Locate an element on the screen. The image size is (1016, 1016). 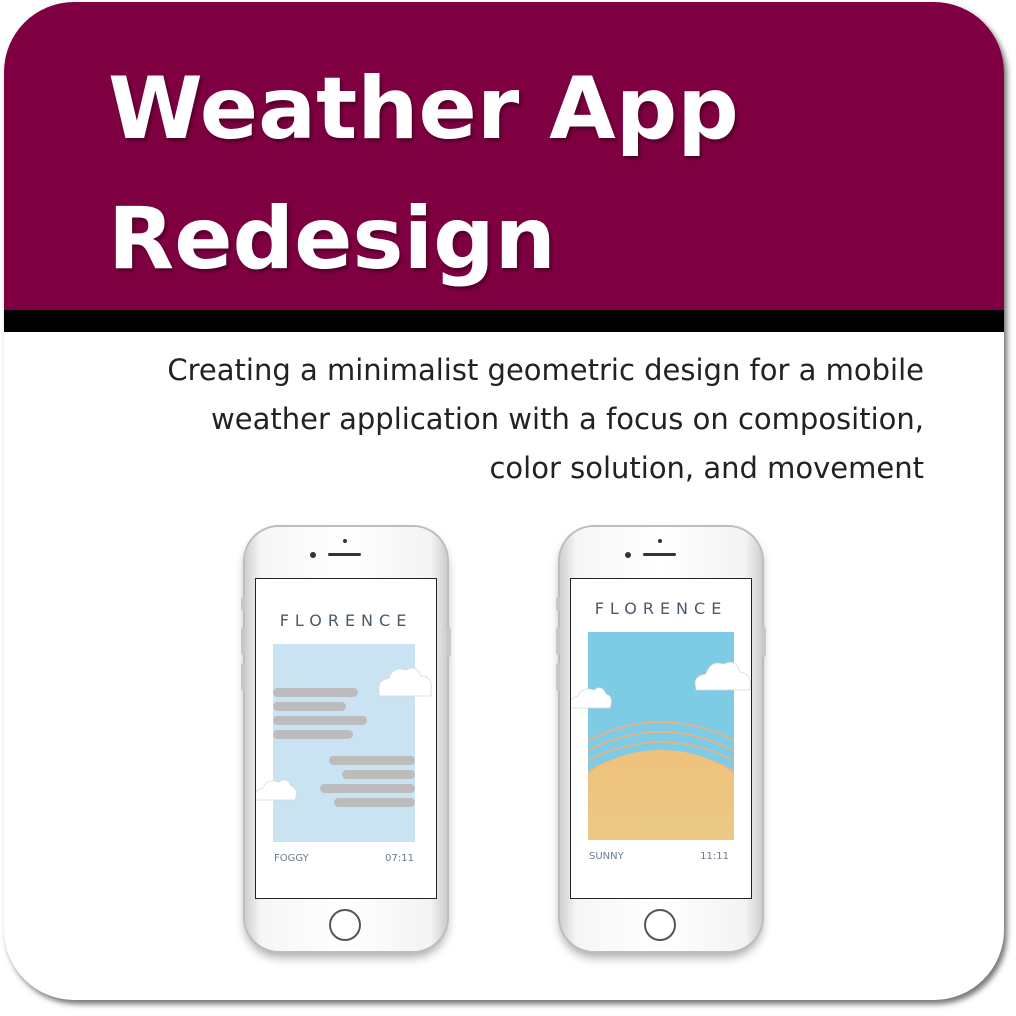
header-divider is located at coordinates (504, 321).